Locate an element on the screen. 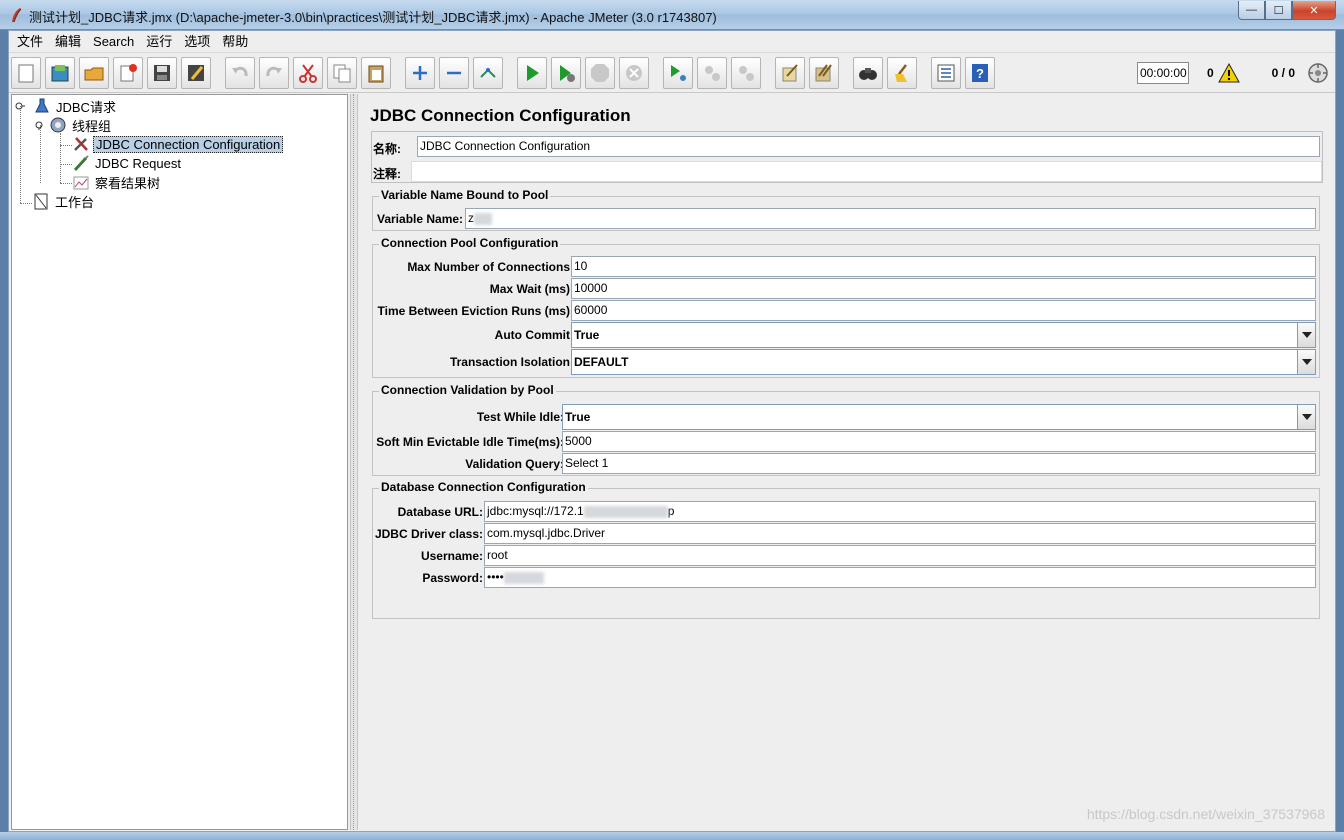 This screenshot has width=1344, height=840. toggle-icon is located at coordinates (488, 72).